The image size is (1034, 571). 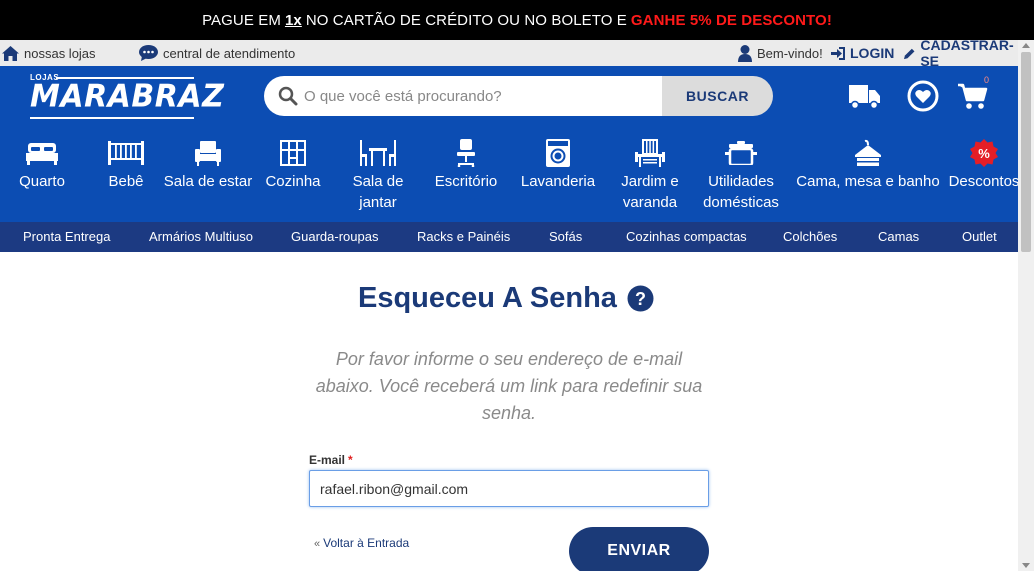 I want to click on wishlist-heart-icon, so click(x=923, y=96).